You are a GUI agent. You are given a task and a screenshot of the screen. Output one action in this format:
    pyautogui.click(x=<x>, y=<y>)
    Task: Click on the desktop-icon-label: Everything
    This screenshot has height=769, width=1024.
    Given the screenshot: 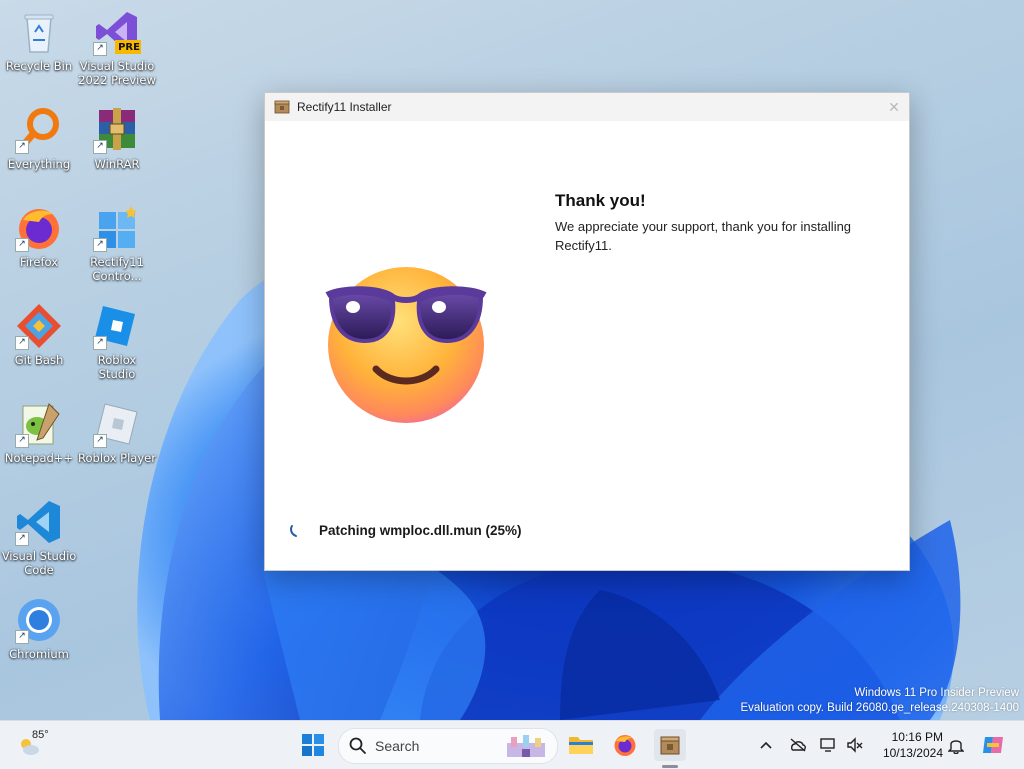 What is the action you would take?
    pyautogui.click(x=39, y=164)
    